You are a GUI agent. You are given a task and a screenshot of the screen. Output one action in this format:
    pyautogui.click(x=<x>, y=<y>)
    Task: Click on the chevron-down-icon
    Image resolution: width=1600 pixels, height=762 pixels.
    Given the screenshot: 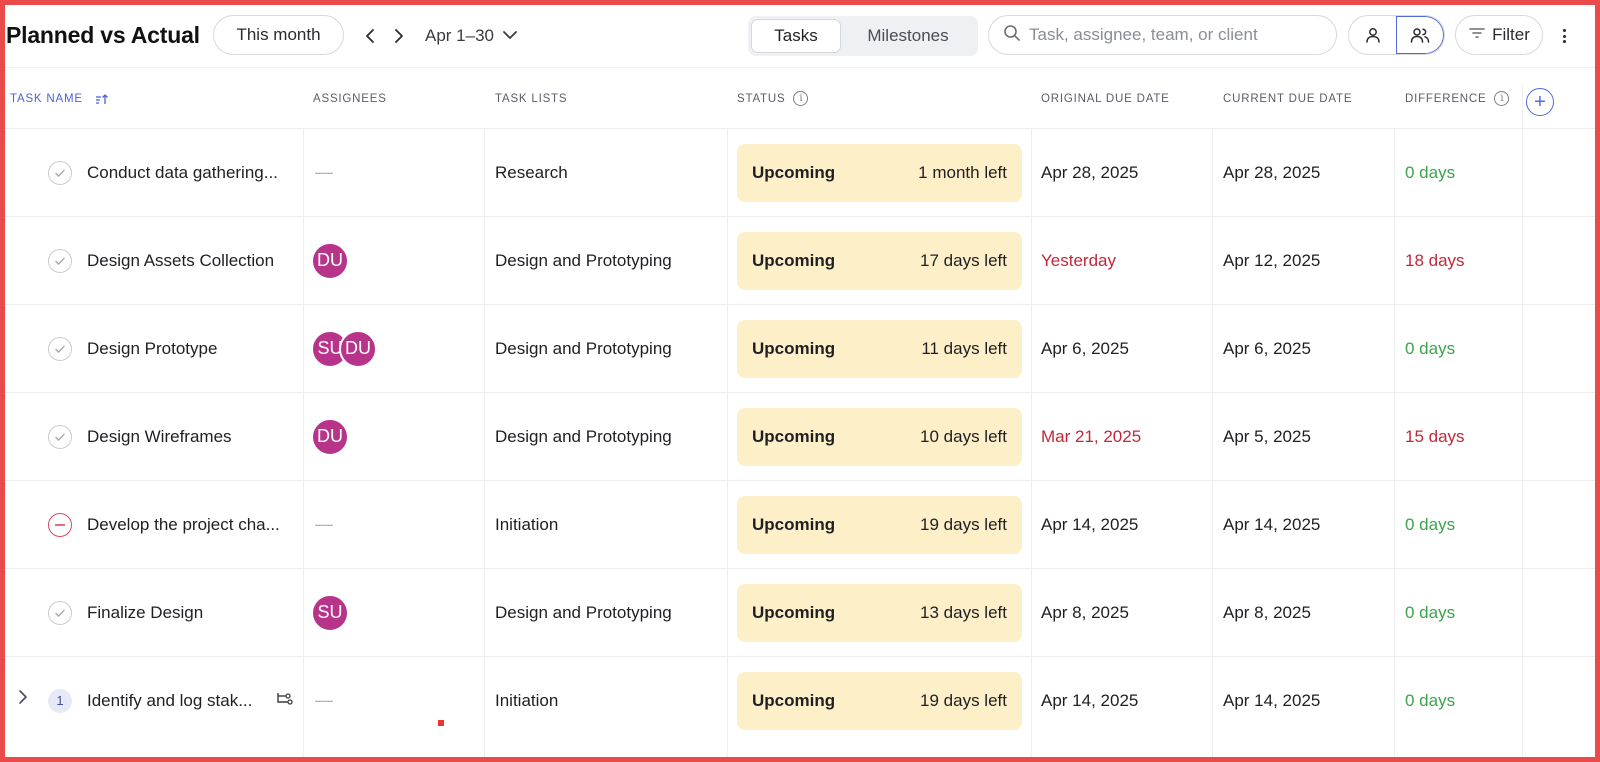 What is the action you would take?
    pyautogui.click(x=510, y=36)
    